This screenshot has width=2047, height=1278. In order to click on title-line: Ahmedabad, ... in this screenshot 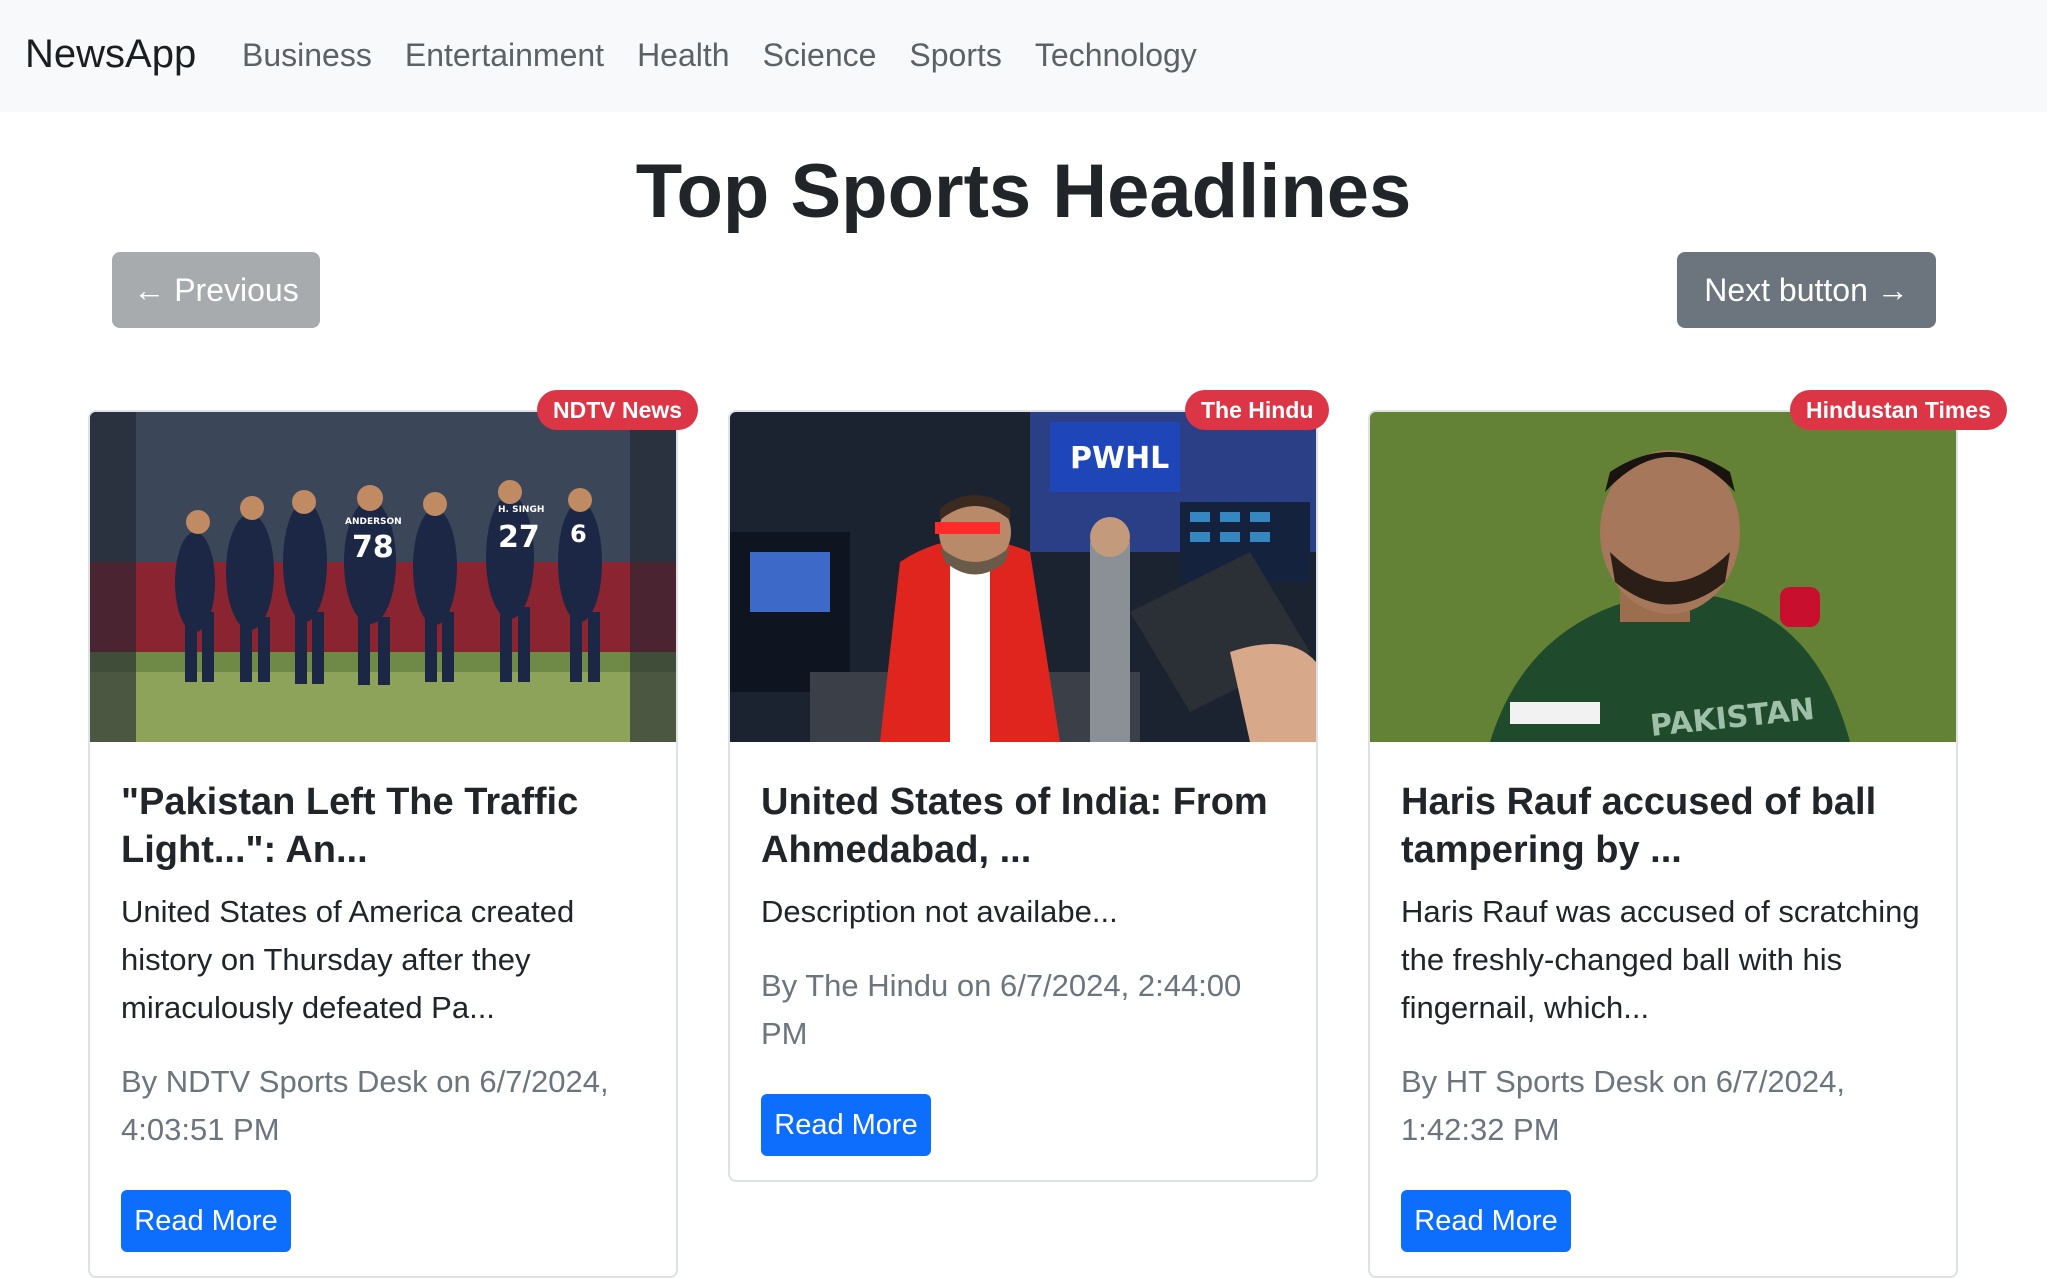, I will do `click(896, 850)`.